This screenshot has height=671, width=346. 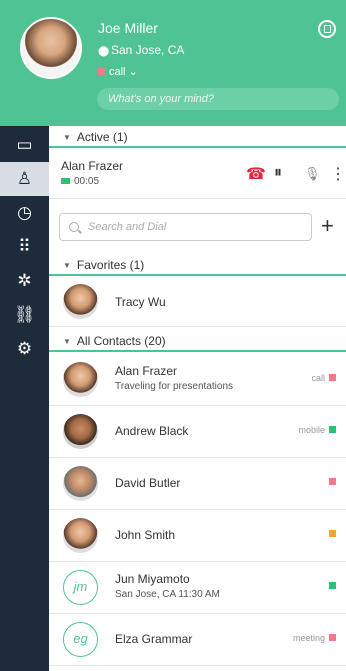 I want to click on location-pin-icon: ⬤, so click(x=104, y=51).